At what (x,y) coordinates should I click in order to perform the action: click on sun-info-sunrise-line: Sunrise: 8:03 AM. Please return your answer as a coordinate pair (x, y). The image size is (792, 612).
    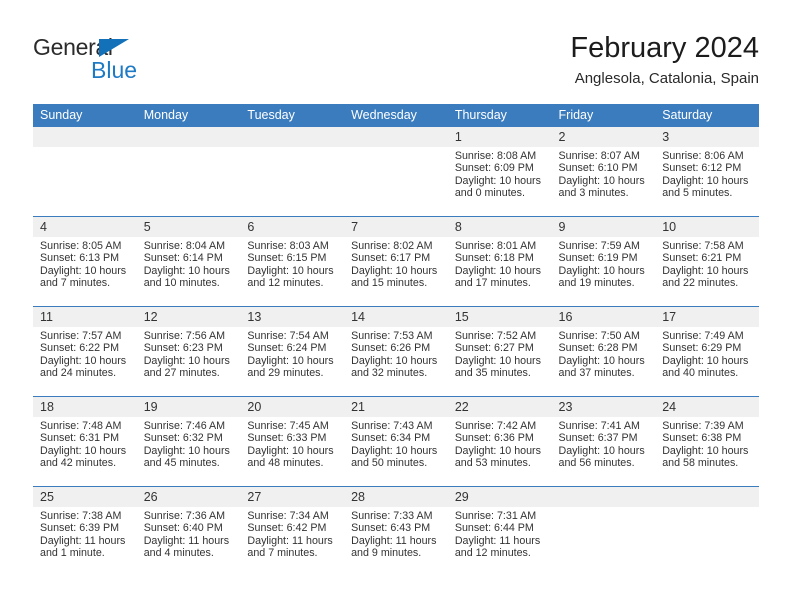
    Looking at the image, I should click on (288, 246).